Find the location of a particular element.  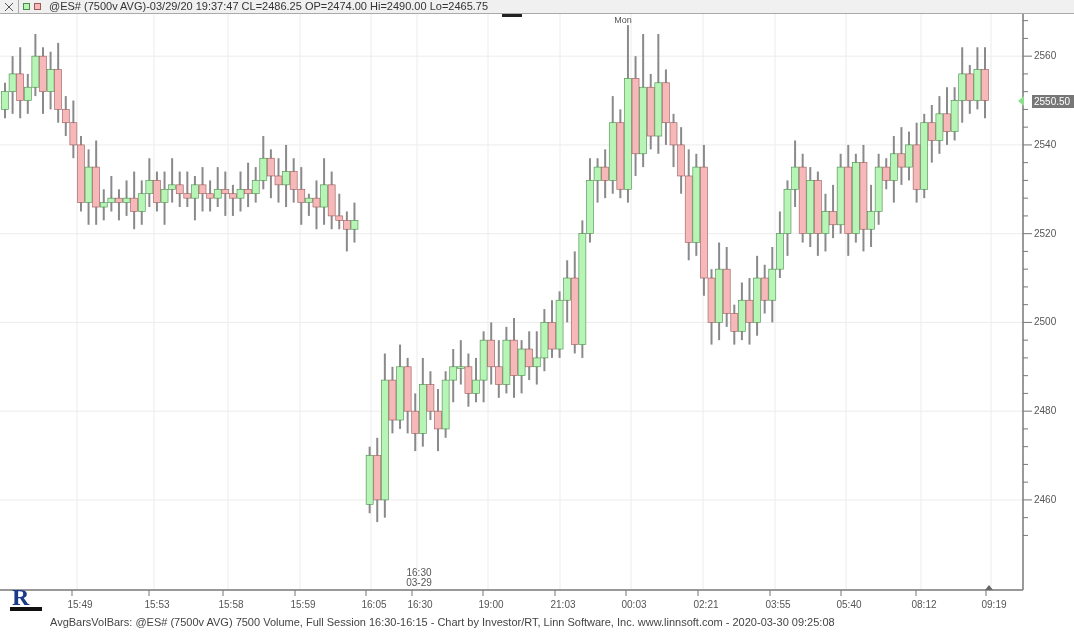

current-price-label: 2550.50 is located at coordinates (1053, 101).